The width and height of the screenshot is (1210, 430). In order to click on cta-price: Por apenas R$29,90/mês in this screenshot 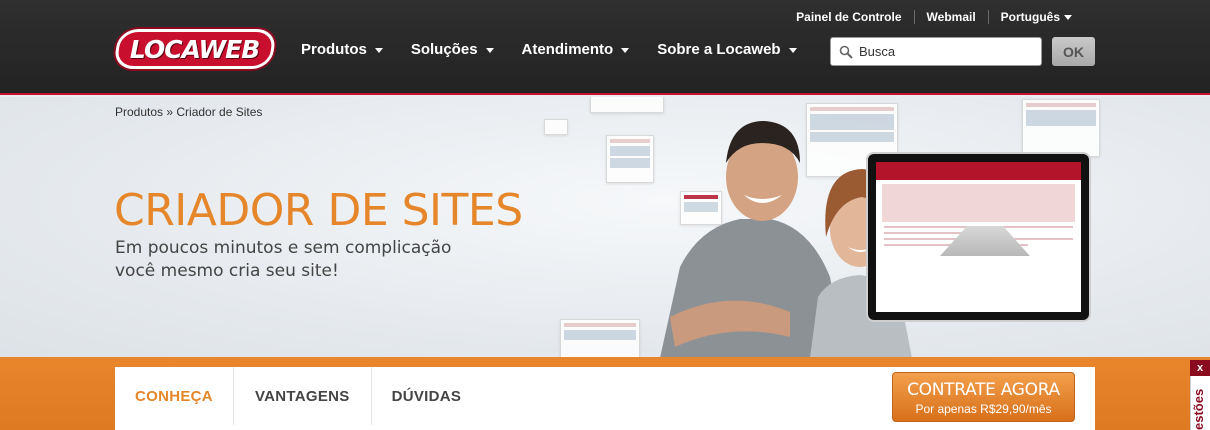, I will do `click(983, 409)`.